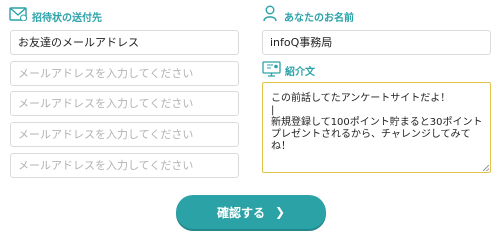  I want to click on monitor-chat-icon, so click(271, 69).